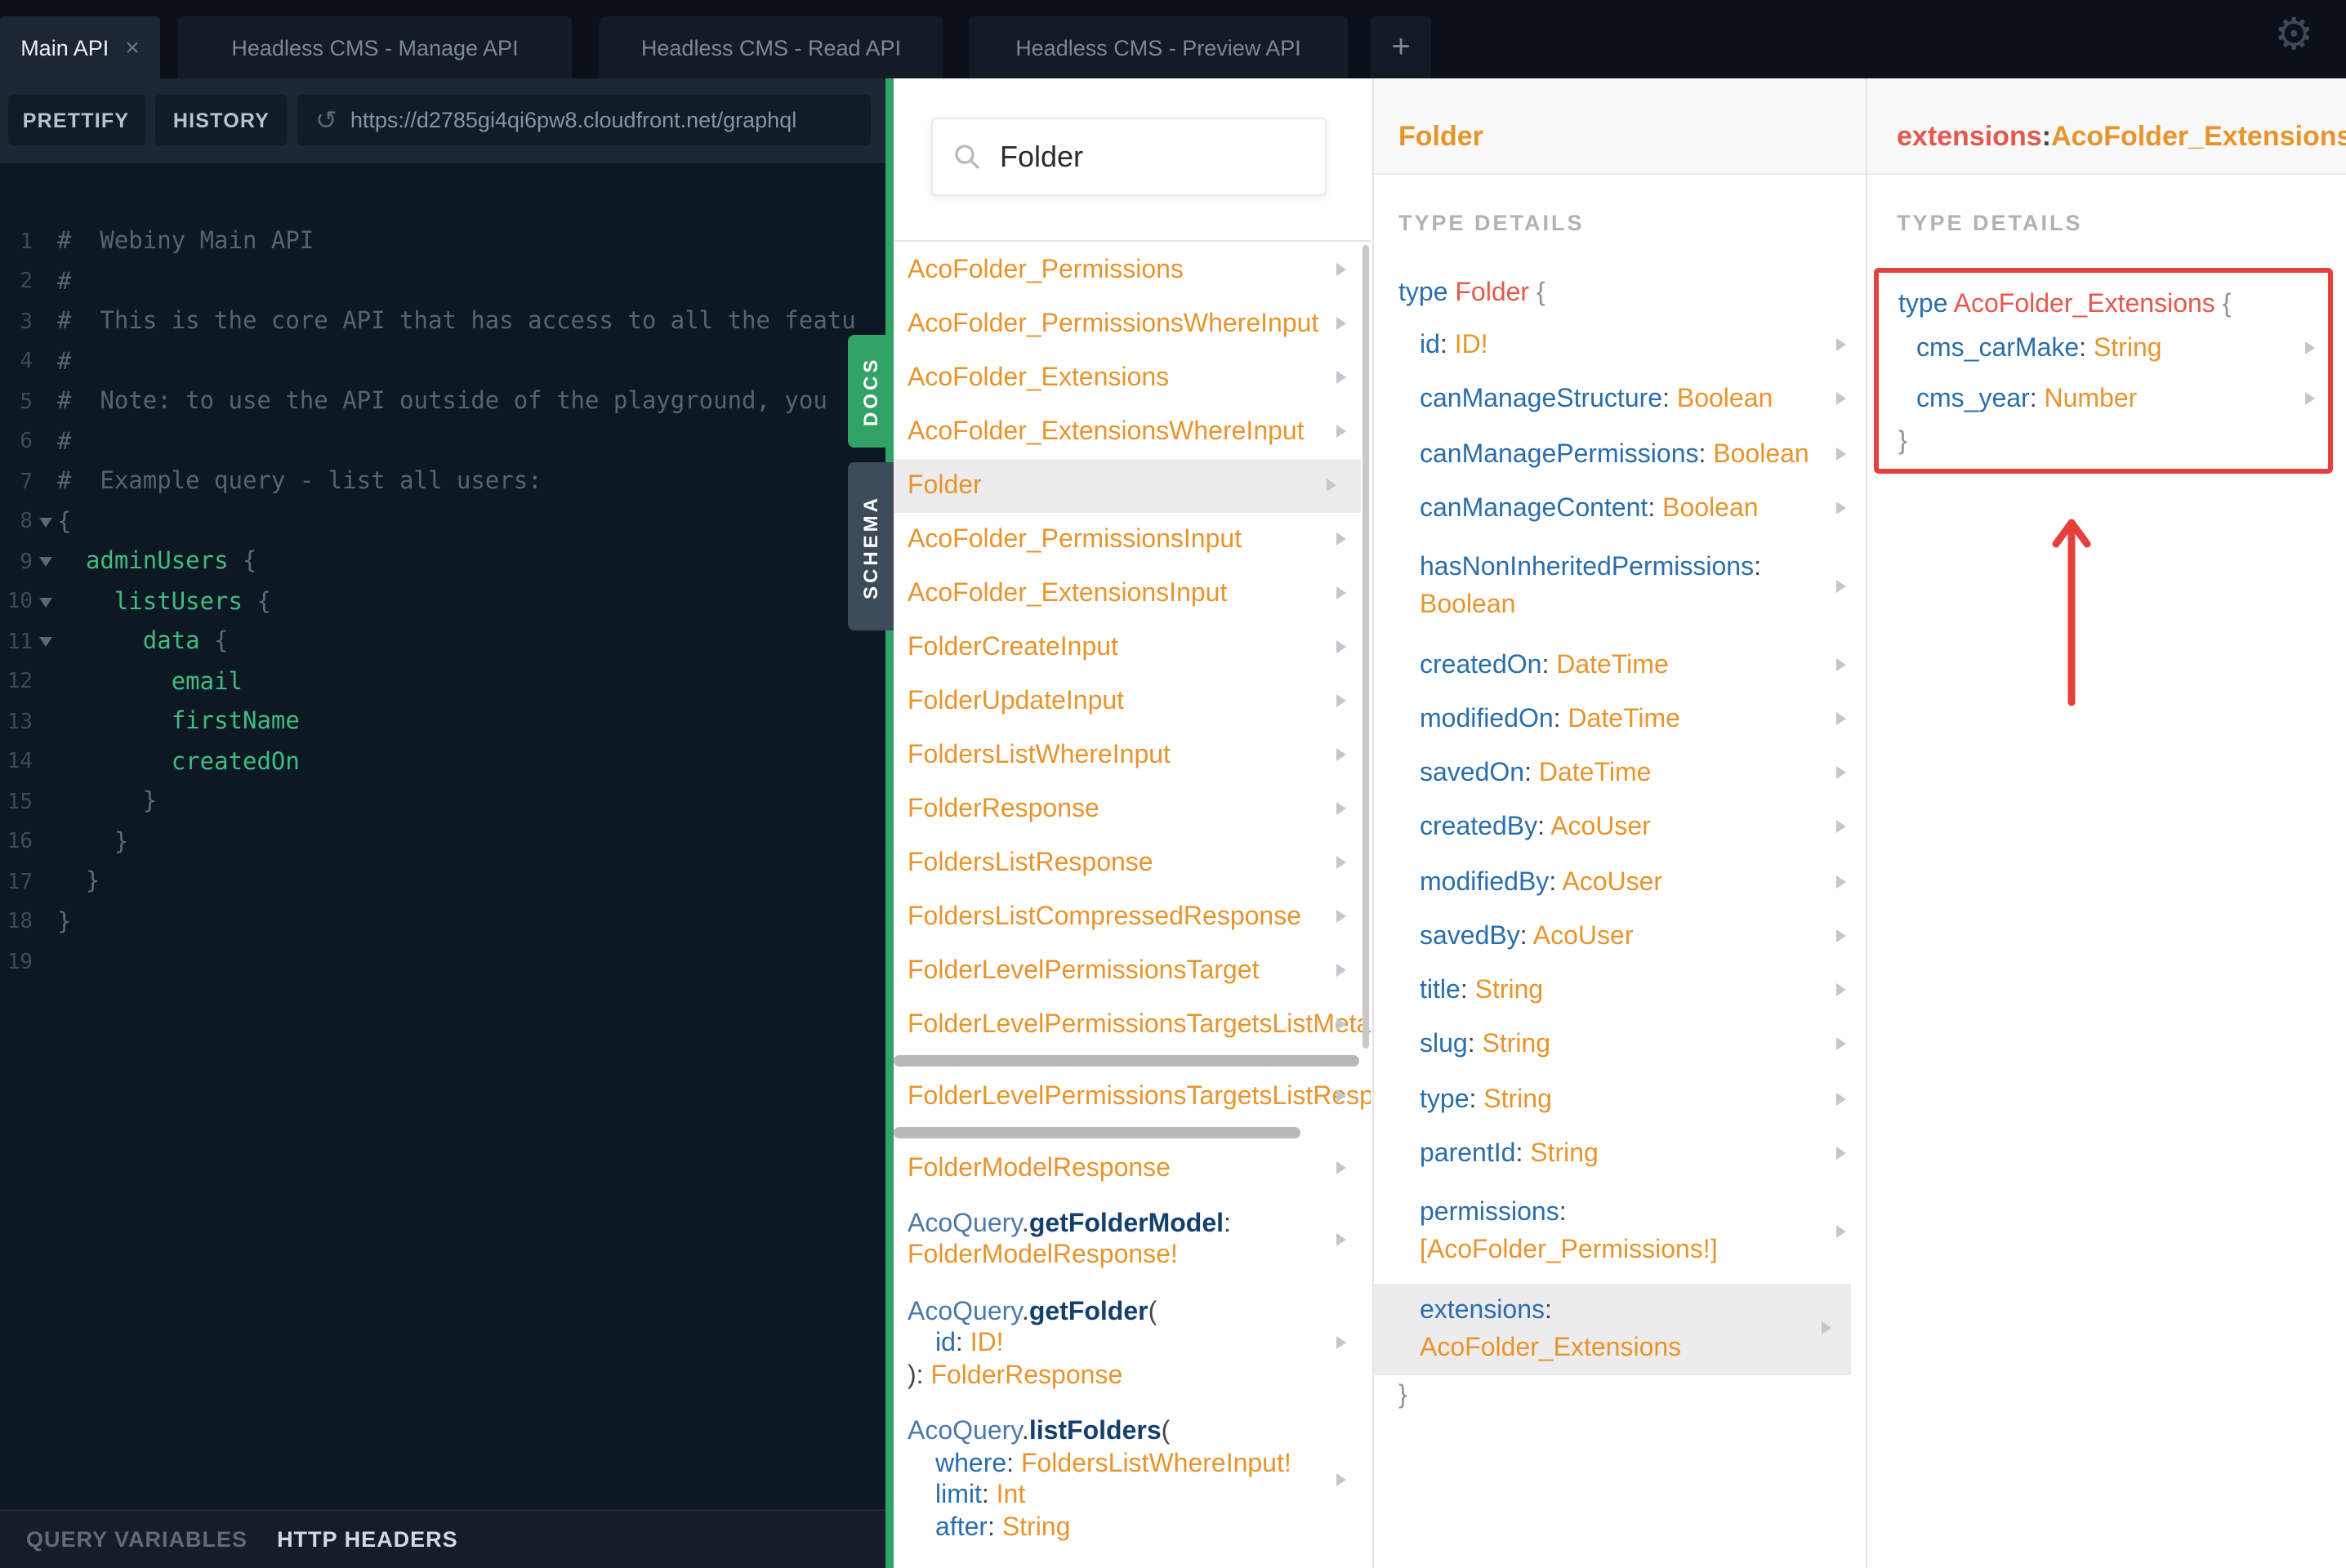 Image resolution: width=2346 pixels, height=1568 pixels. Describe the element at coordinates (1132, 1025) in the screenshot. I see `docs-list-item: FolderLevelPermissionsTargetsListMeta` at that location.